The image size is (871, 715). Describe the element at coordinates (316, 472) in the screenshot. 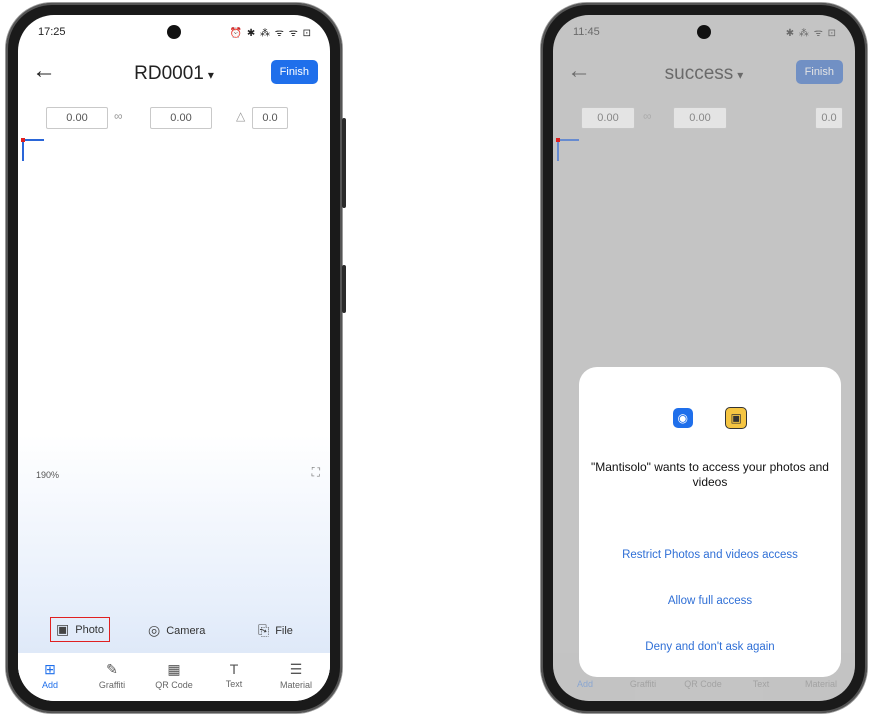

I see `fit-screen-icon: ⛶` at that location.